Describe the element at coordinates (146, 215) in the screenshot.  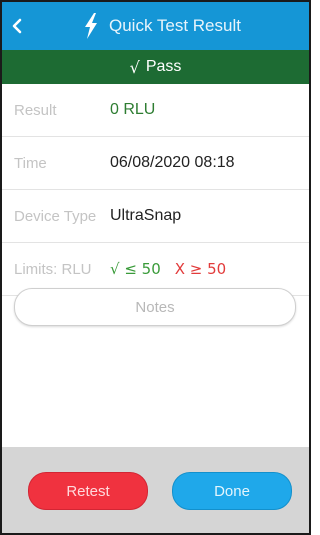
I see `device-type-value: UltraSnap` at that location.